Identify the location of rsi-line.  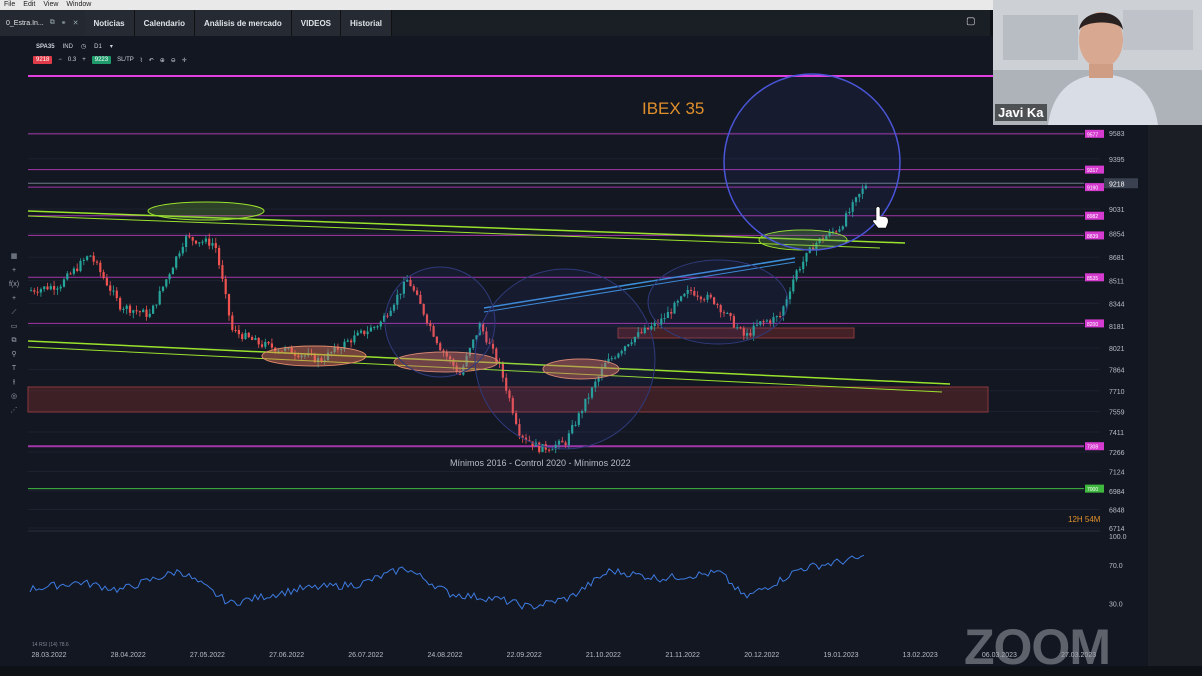
(447, 582).